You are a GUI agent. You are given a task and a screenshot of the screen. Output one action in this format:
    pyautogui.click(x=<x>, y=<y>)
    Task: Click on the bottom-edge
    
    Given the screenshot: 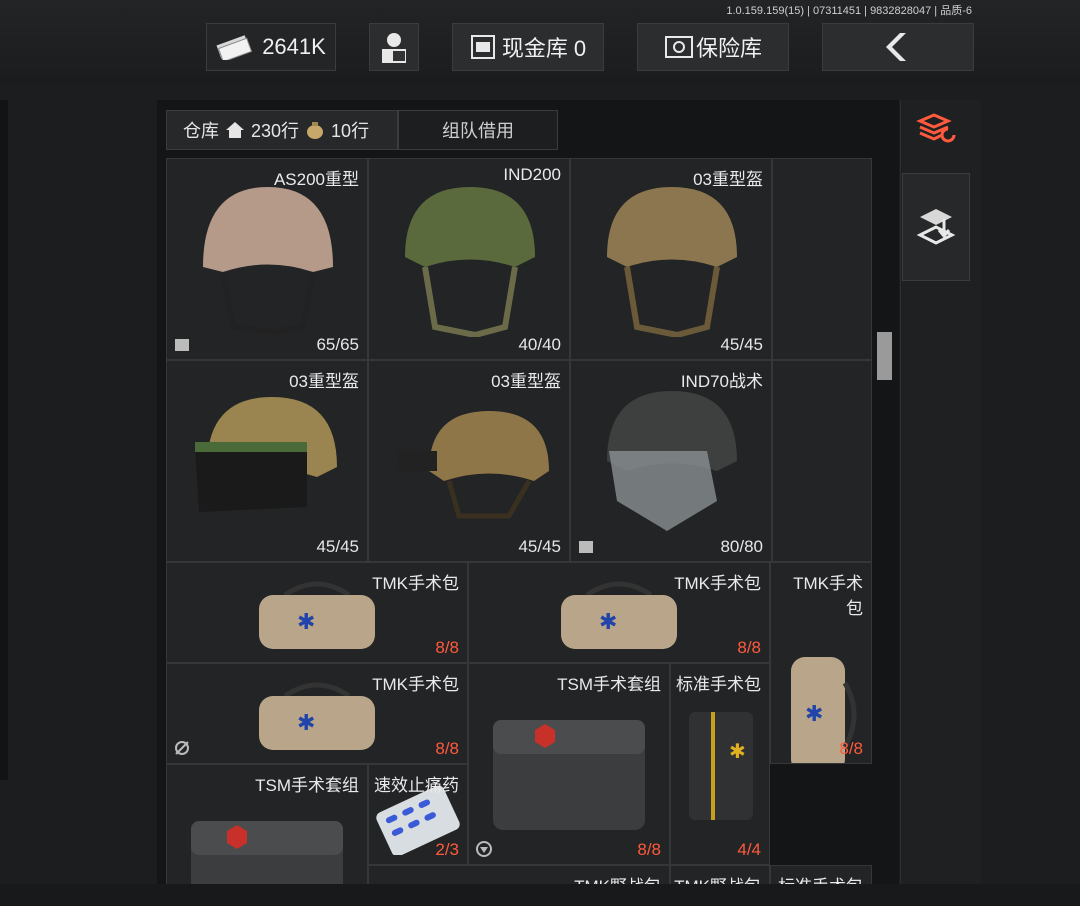 What is the action you would take?
    pyautogui.click(x=540, y=895)
    